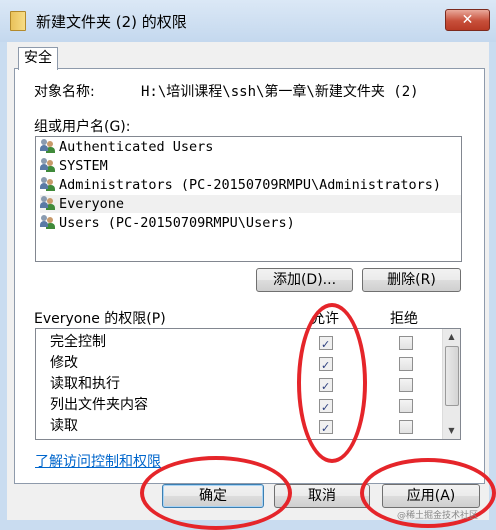 This screenshot has width=496, height=530. Describe the element at coordinates (92, 204) in the screenshot. I see `user-item-label: Everyone` at that location.